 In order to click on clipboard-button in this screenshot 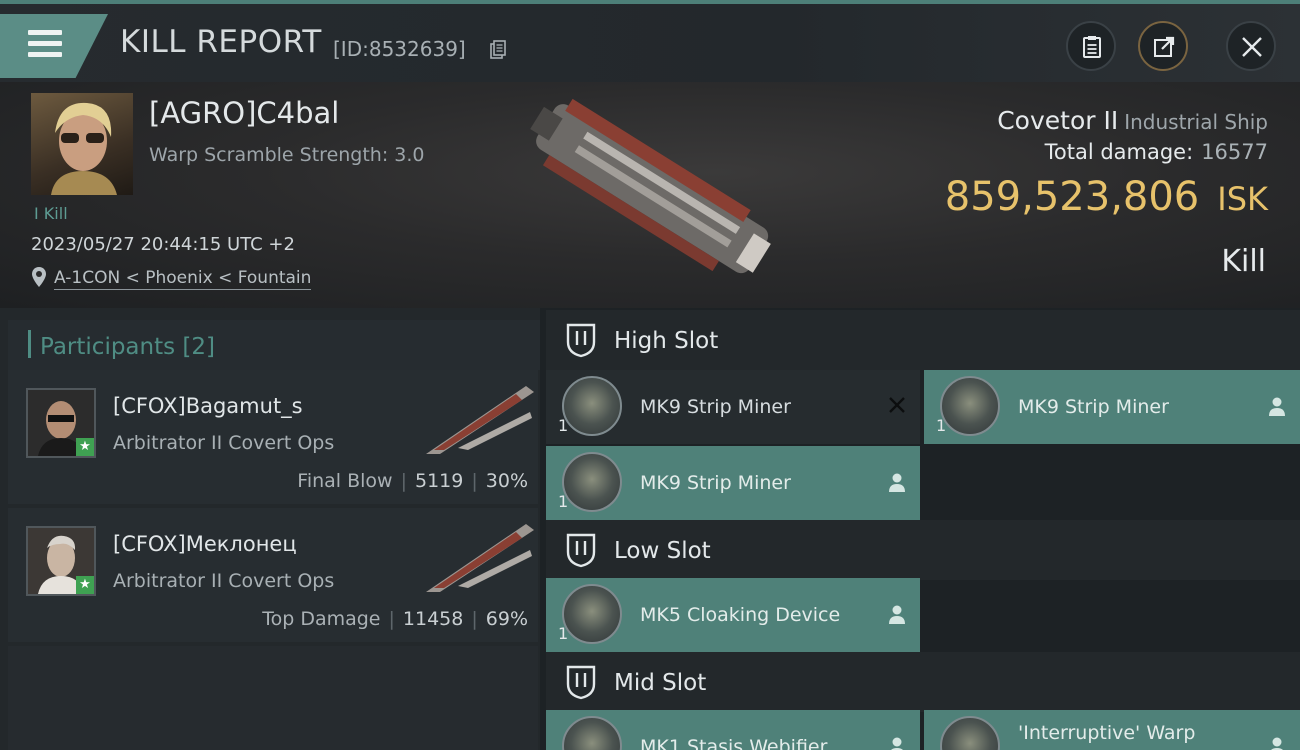, I will do `click(1091, 46)`.